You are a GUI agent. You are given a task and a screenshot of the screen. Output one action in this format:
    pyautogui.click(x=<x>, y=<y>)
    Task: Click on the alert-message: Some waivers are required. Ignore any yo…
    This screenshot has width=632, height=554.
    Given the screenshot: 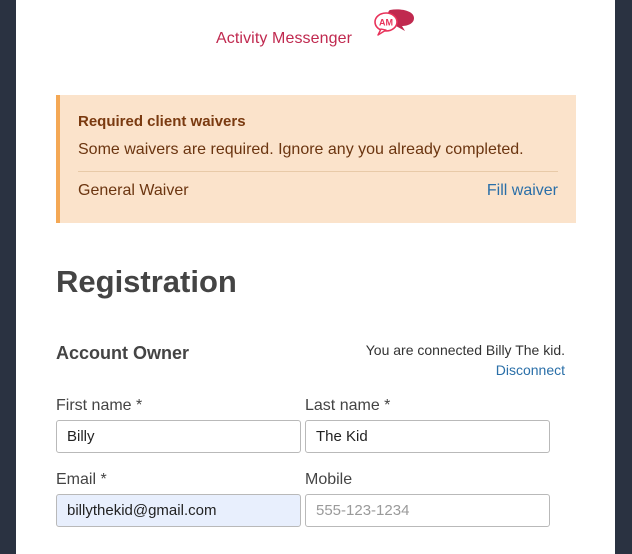 What is the action you would take?
    pyautogui.click(x=301, y=149)
    